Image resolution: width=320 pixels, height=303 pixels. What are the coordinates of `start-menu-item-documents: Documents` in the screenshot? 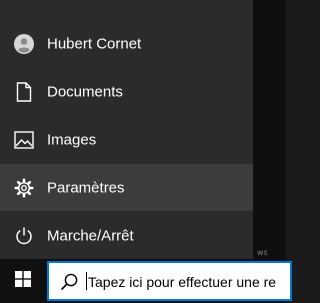 It's located at (126, 91).